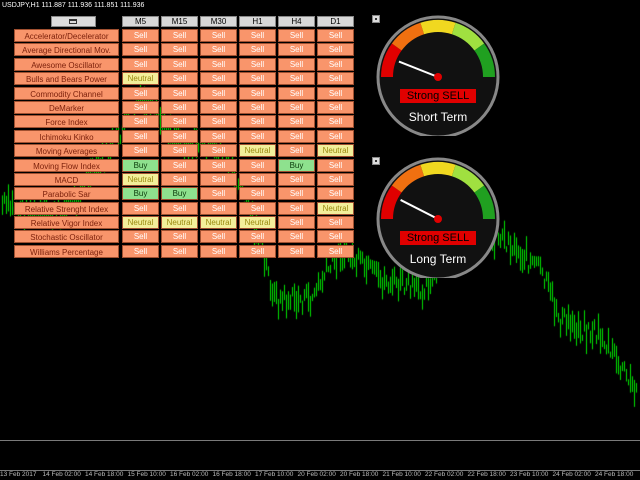 Image resolution: width=640 pixels, height=480 pixels. I want to click on date-tick-label: 22 Feb 02:00, so click(444, 474).